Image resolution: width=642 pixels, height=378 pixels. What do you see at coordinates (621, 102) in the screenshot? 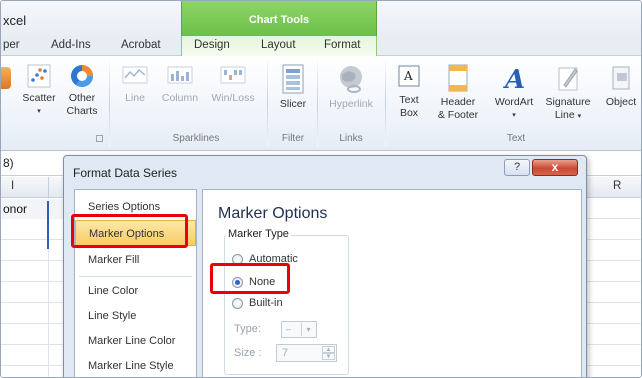
I see `object-label: Object` at bounding box center [621, 102].